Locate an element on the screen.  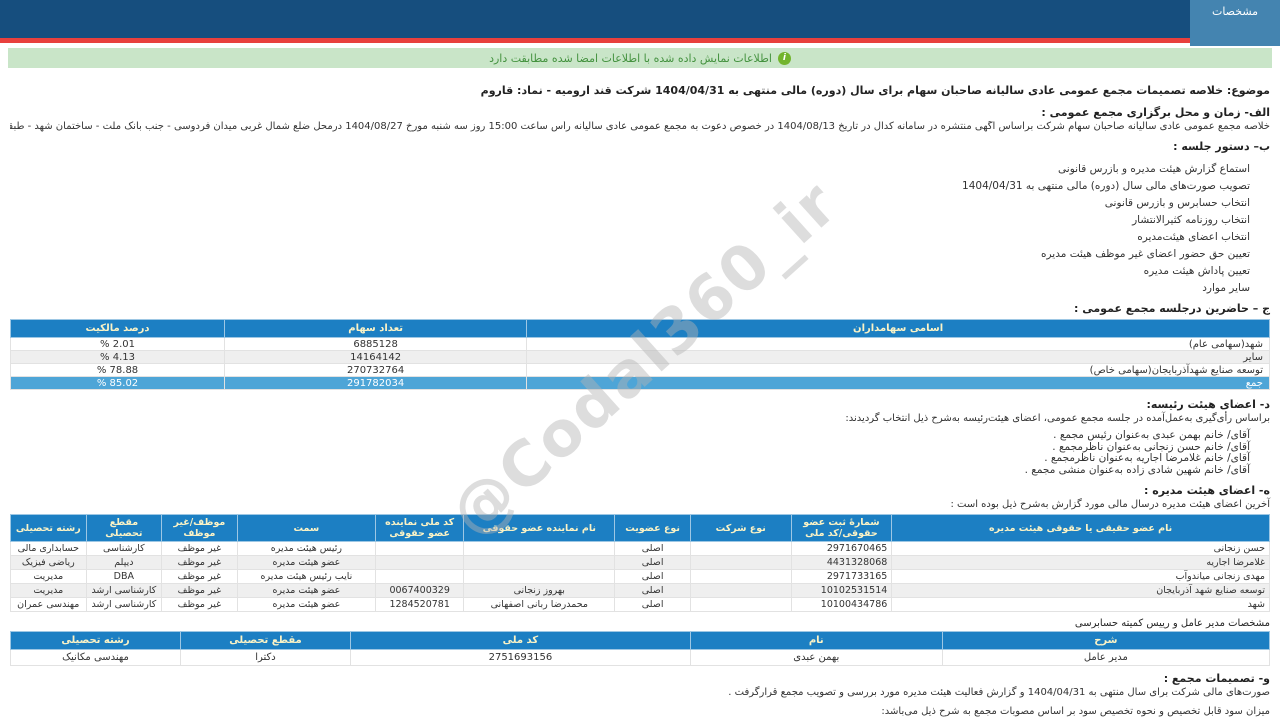
col-member-name: نام عضو حقیقی یا حقوقی هیئت مدیره is located at coordinates (1080, 528).